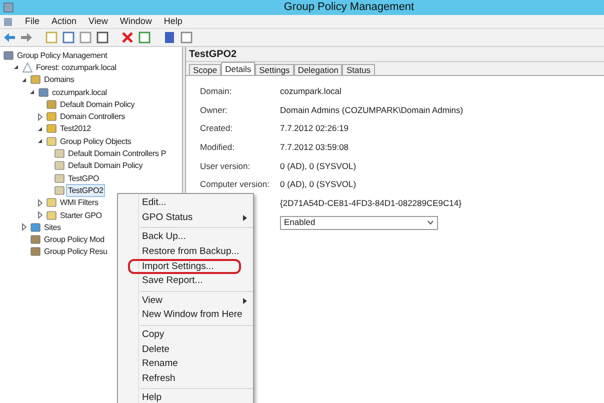 Image resolution: width=604 pixels, height=403 pixels. Describe the element at coordinates (79, 92) in the screenshot. I see `tree-item: cozumpark.local` at that location.